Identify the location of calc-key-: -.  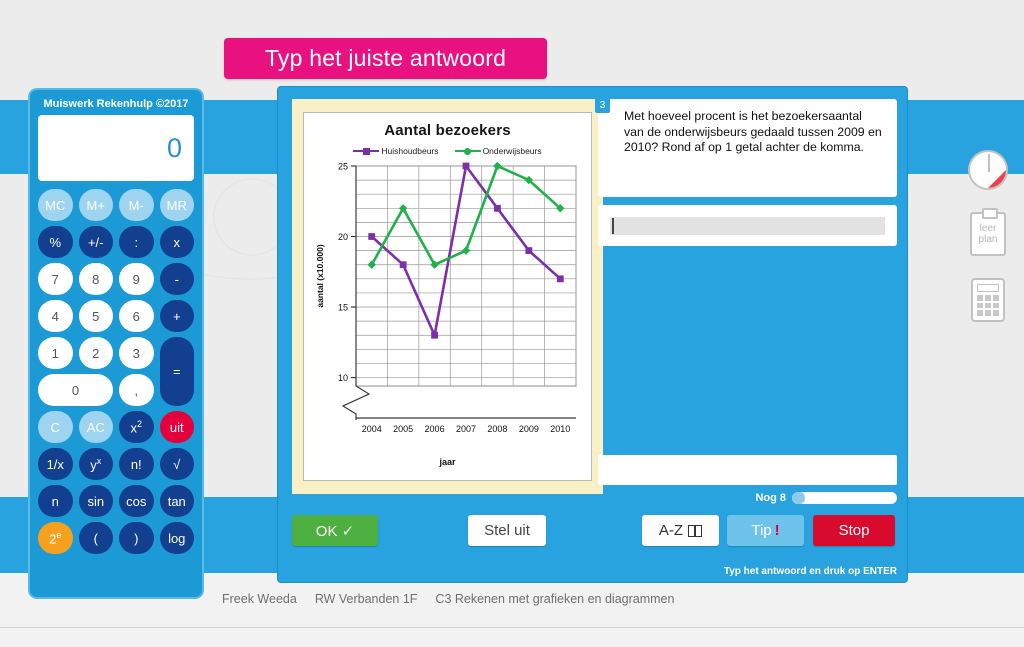
(176, 279).